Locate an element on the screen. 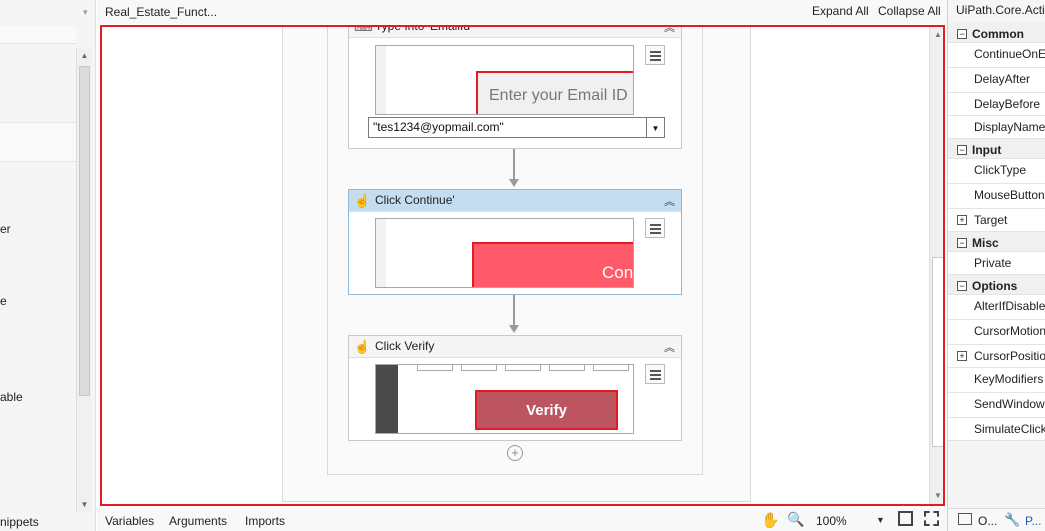  property-row: + Target is located at coordinates (996, 220).